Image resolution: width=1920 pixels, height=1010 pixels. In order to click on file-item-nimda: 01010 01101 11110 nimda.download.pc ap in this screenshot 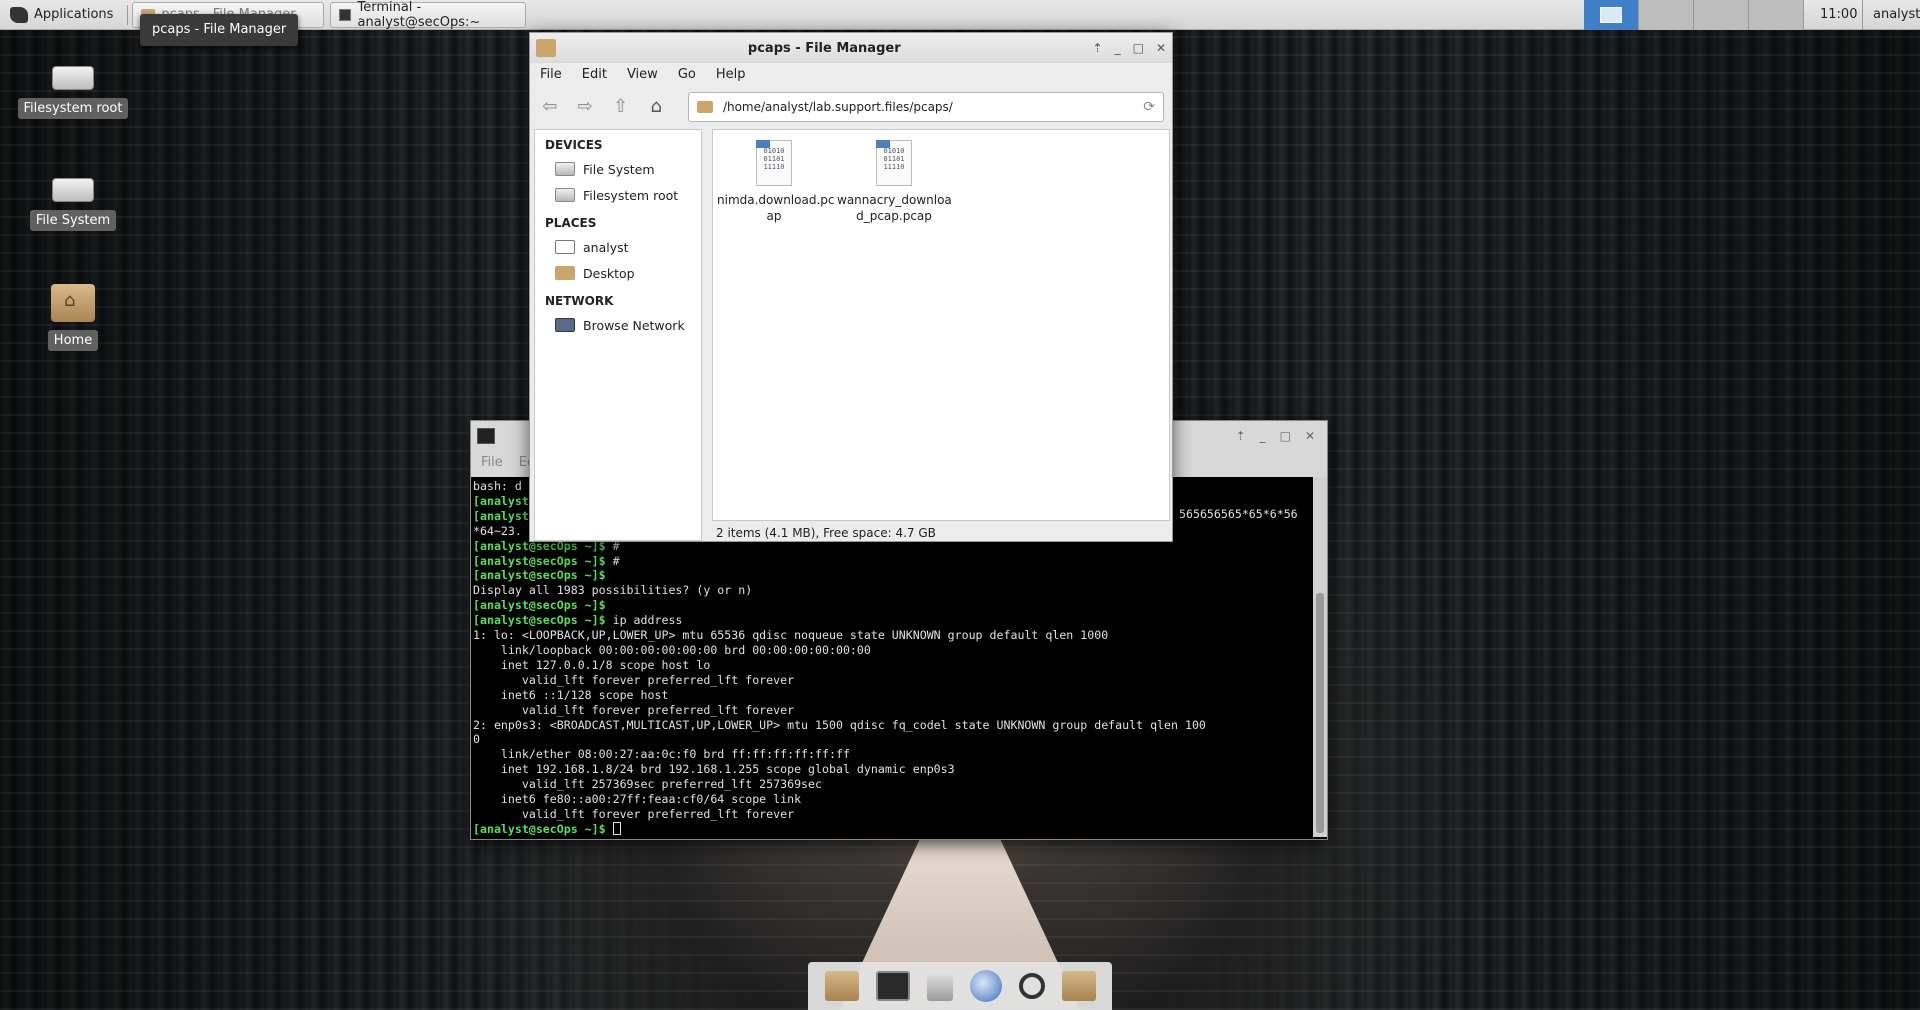, I will do `click(775, 182)`.